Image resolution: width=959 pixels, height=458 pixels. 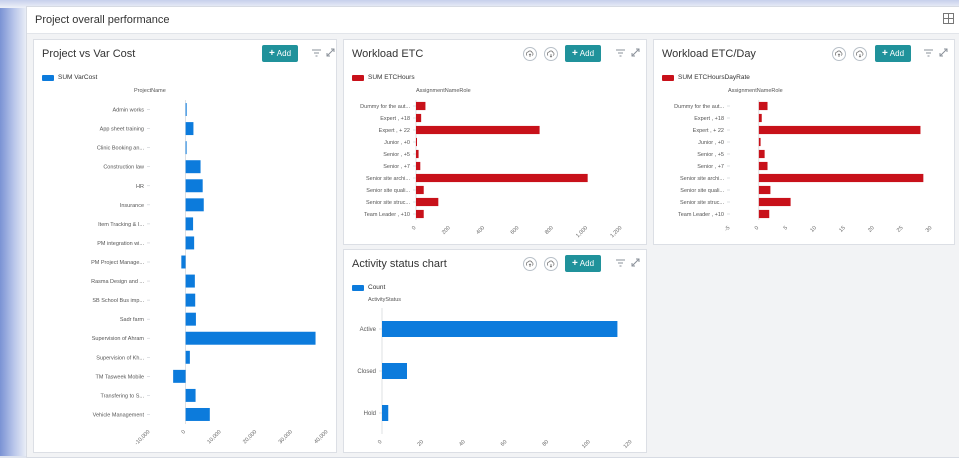 I want to click on chart-legend: SUM VarCost, so click(x=69, y=77).